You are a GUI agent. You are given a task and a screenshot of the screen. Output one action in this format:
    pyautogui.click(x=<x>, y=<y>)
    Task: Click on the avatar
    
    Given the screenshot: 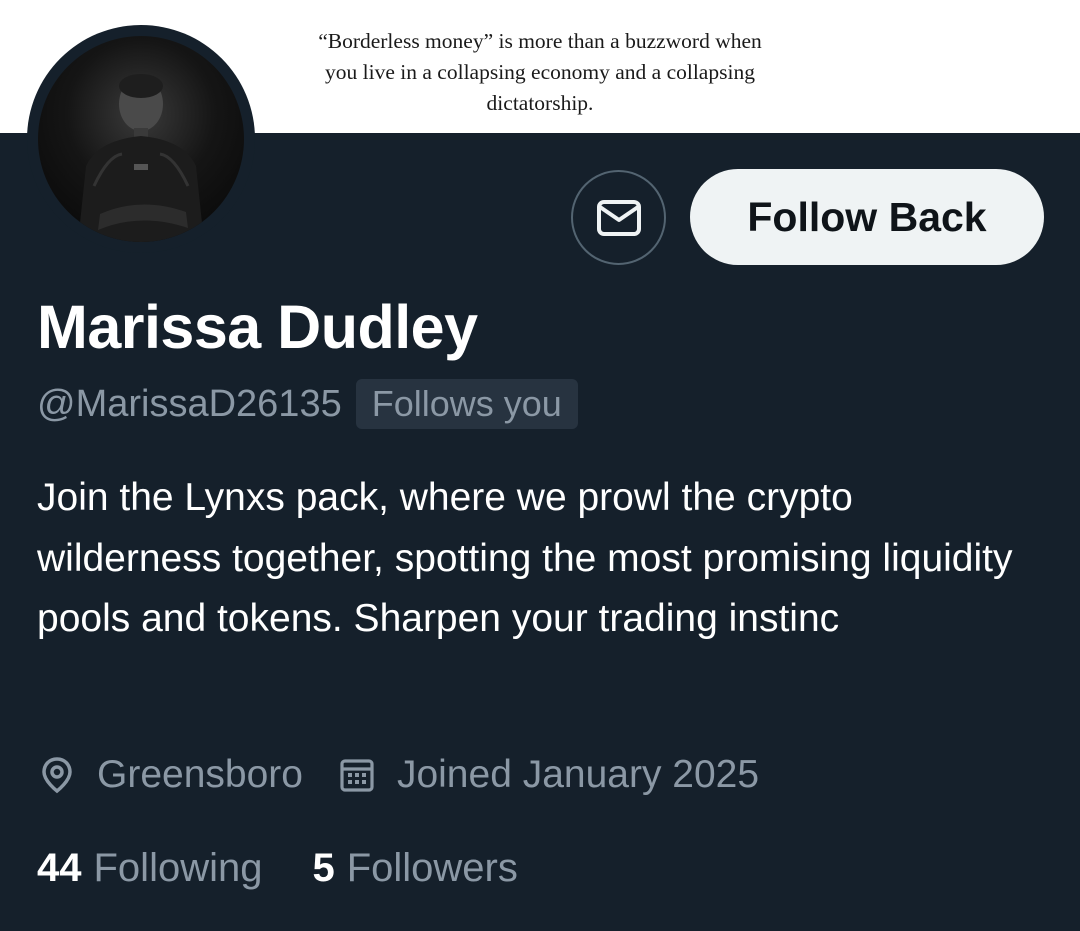 What is the action you would take?
    pyautogui.click(x=141, y=139)
    